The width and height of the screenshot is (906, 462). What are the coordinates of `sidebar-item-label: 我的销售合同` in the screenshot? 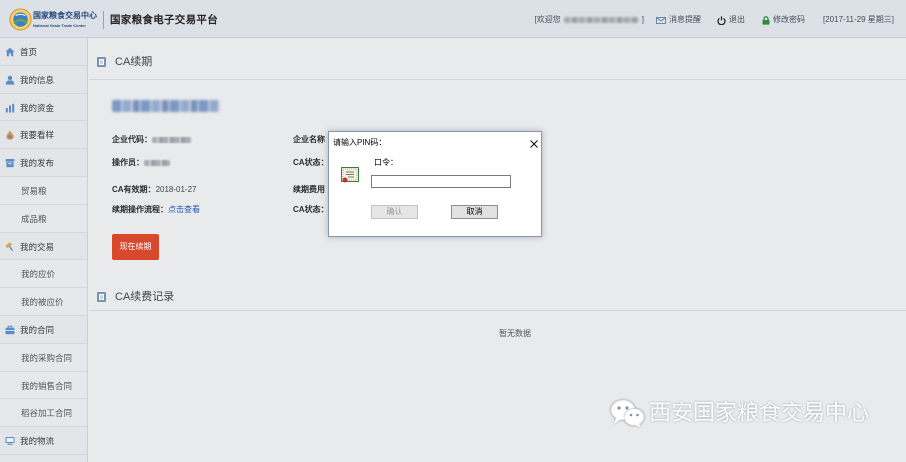 It's located at (47, 385).